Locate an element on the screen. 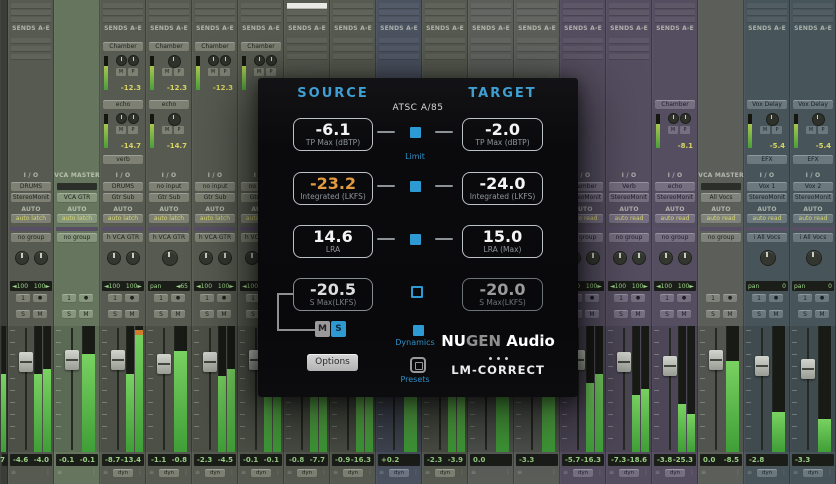  preset-name: ATSC A/85 is located at coordinates (418, 108).